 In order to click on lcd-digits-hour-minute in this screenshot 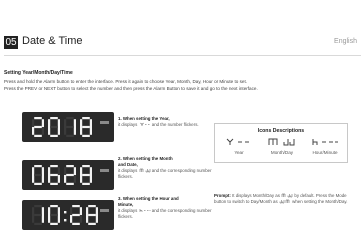, I will do `click(70, 215)`.